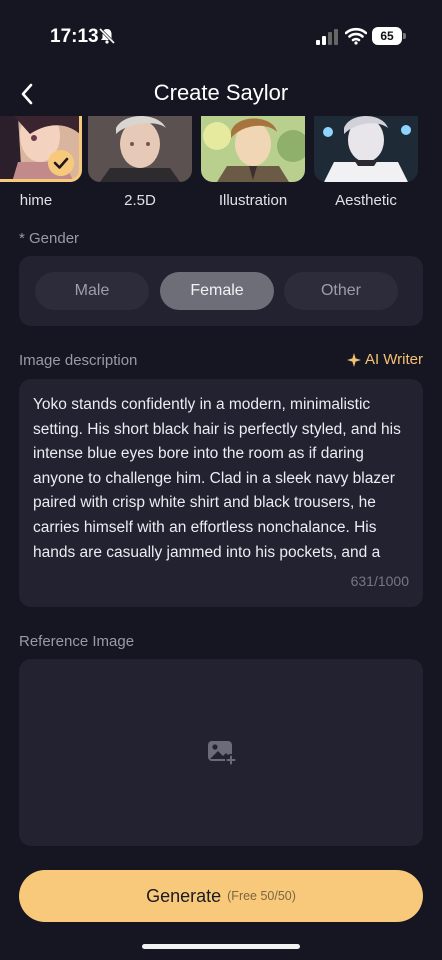 The width and height of the screenshot is (442, 960). I want to click on generate-button: Generate (Free 50/50), so click(221, 896).